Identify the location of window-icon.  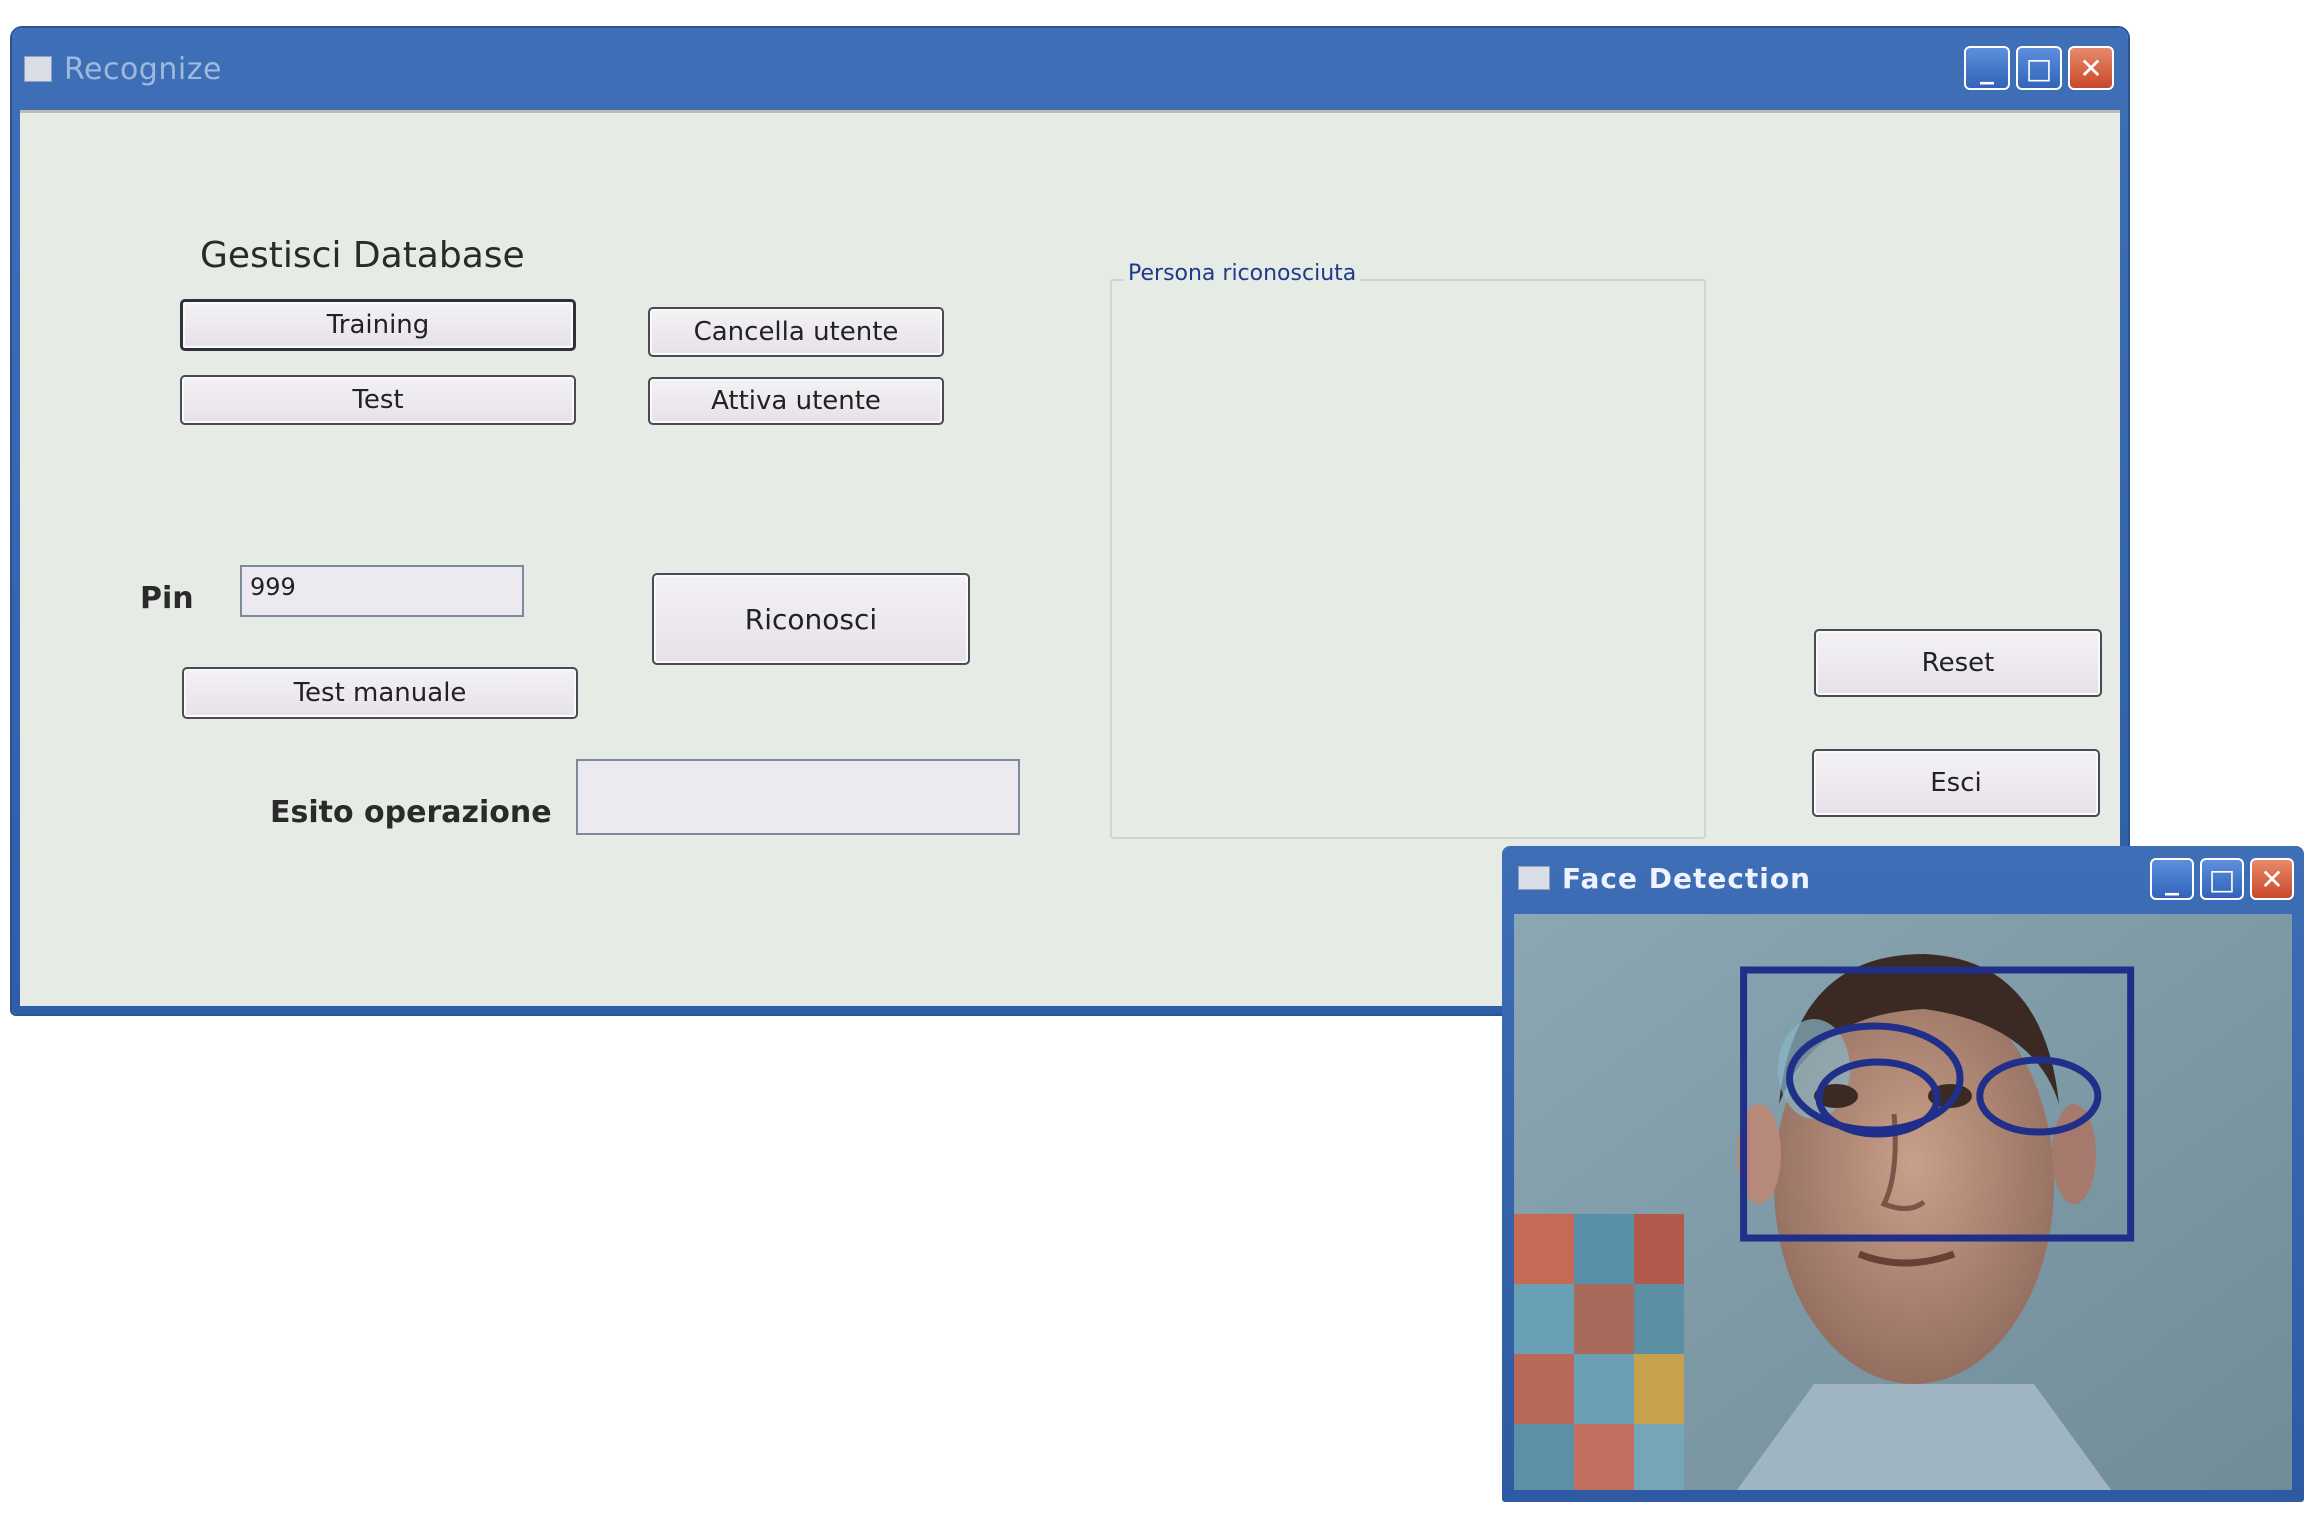
(38, 69).